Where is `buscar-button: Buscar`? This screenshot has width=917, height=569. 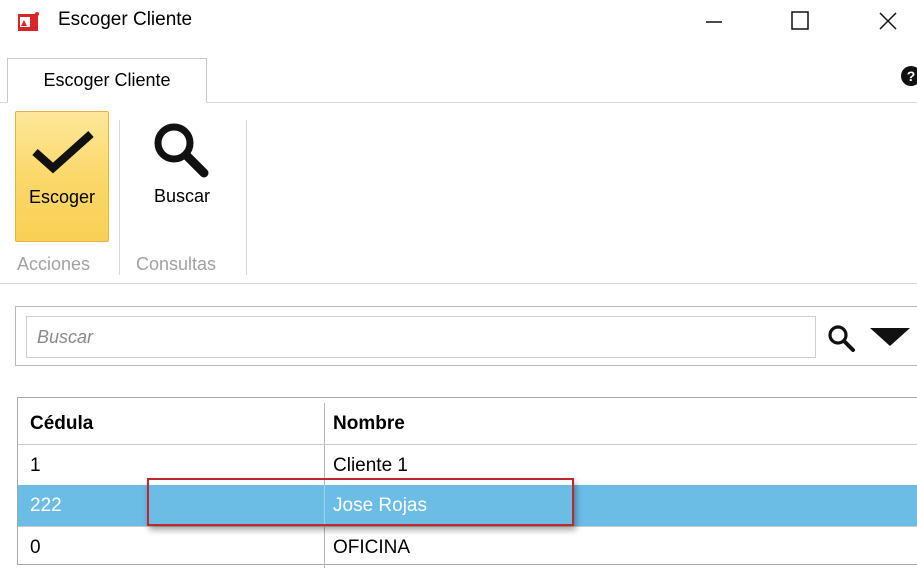
buscar-button: Buscar is located at coordinates (182, 176).